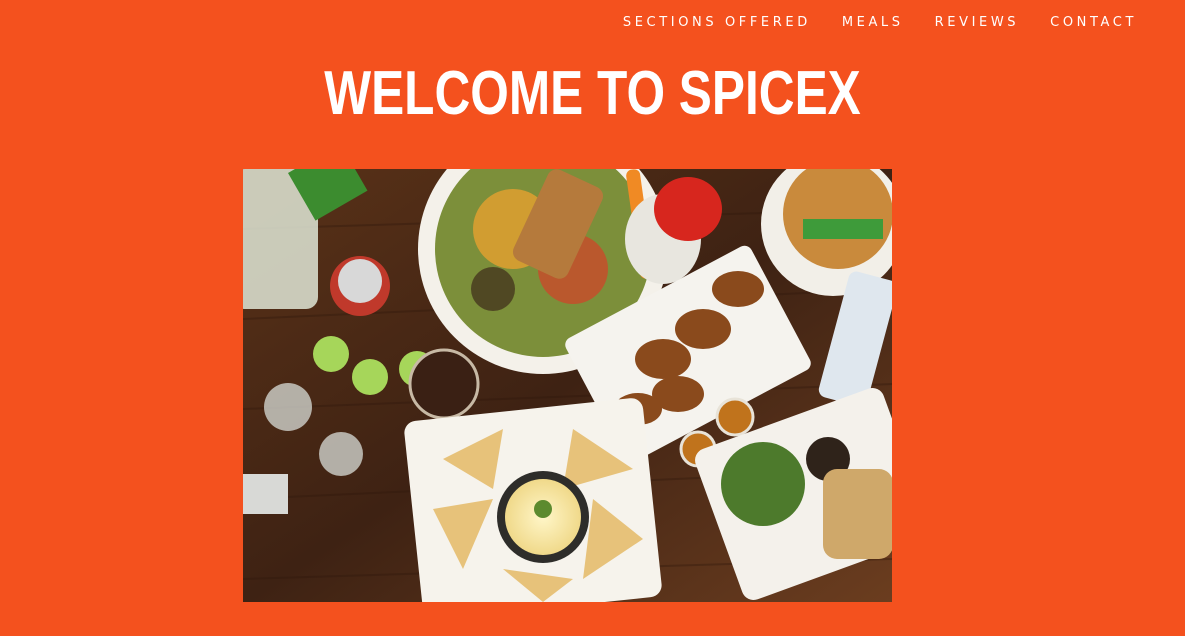 The height and width of the screenshot is (636, 1185). I want to click on top-nav: SECTIONS OFFERED MEALS REVIEWS CONTACT, so click(880, 23).